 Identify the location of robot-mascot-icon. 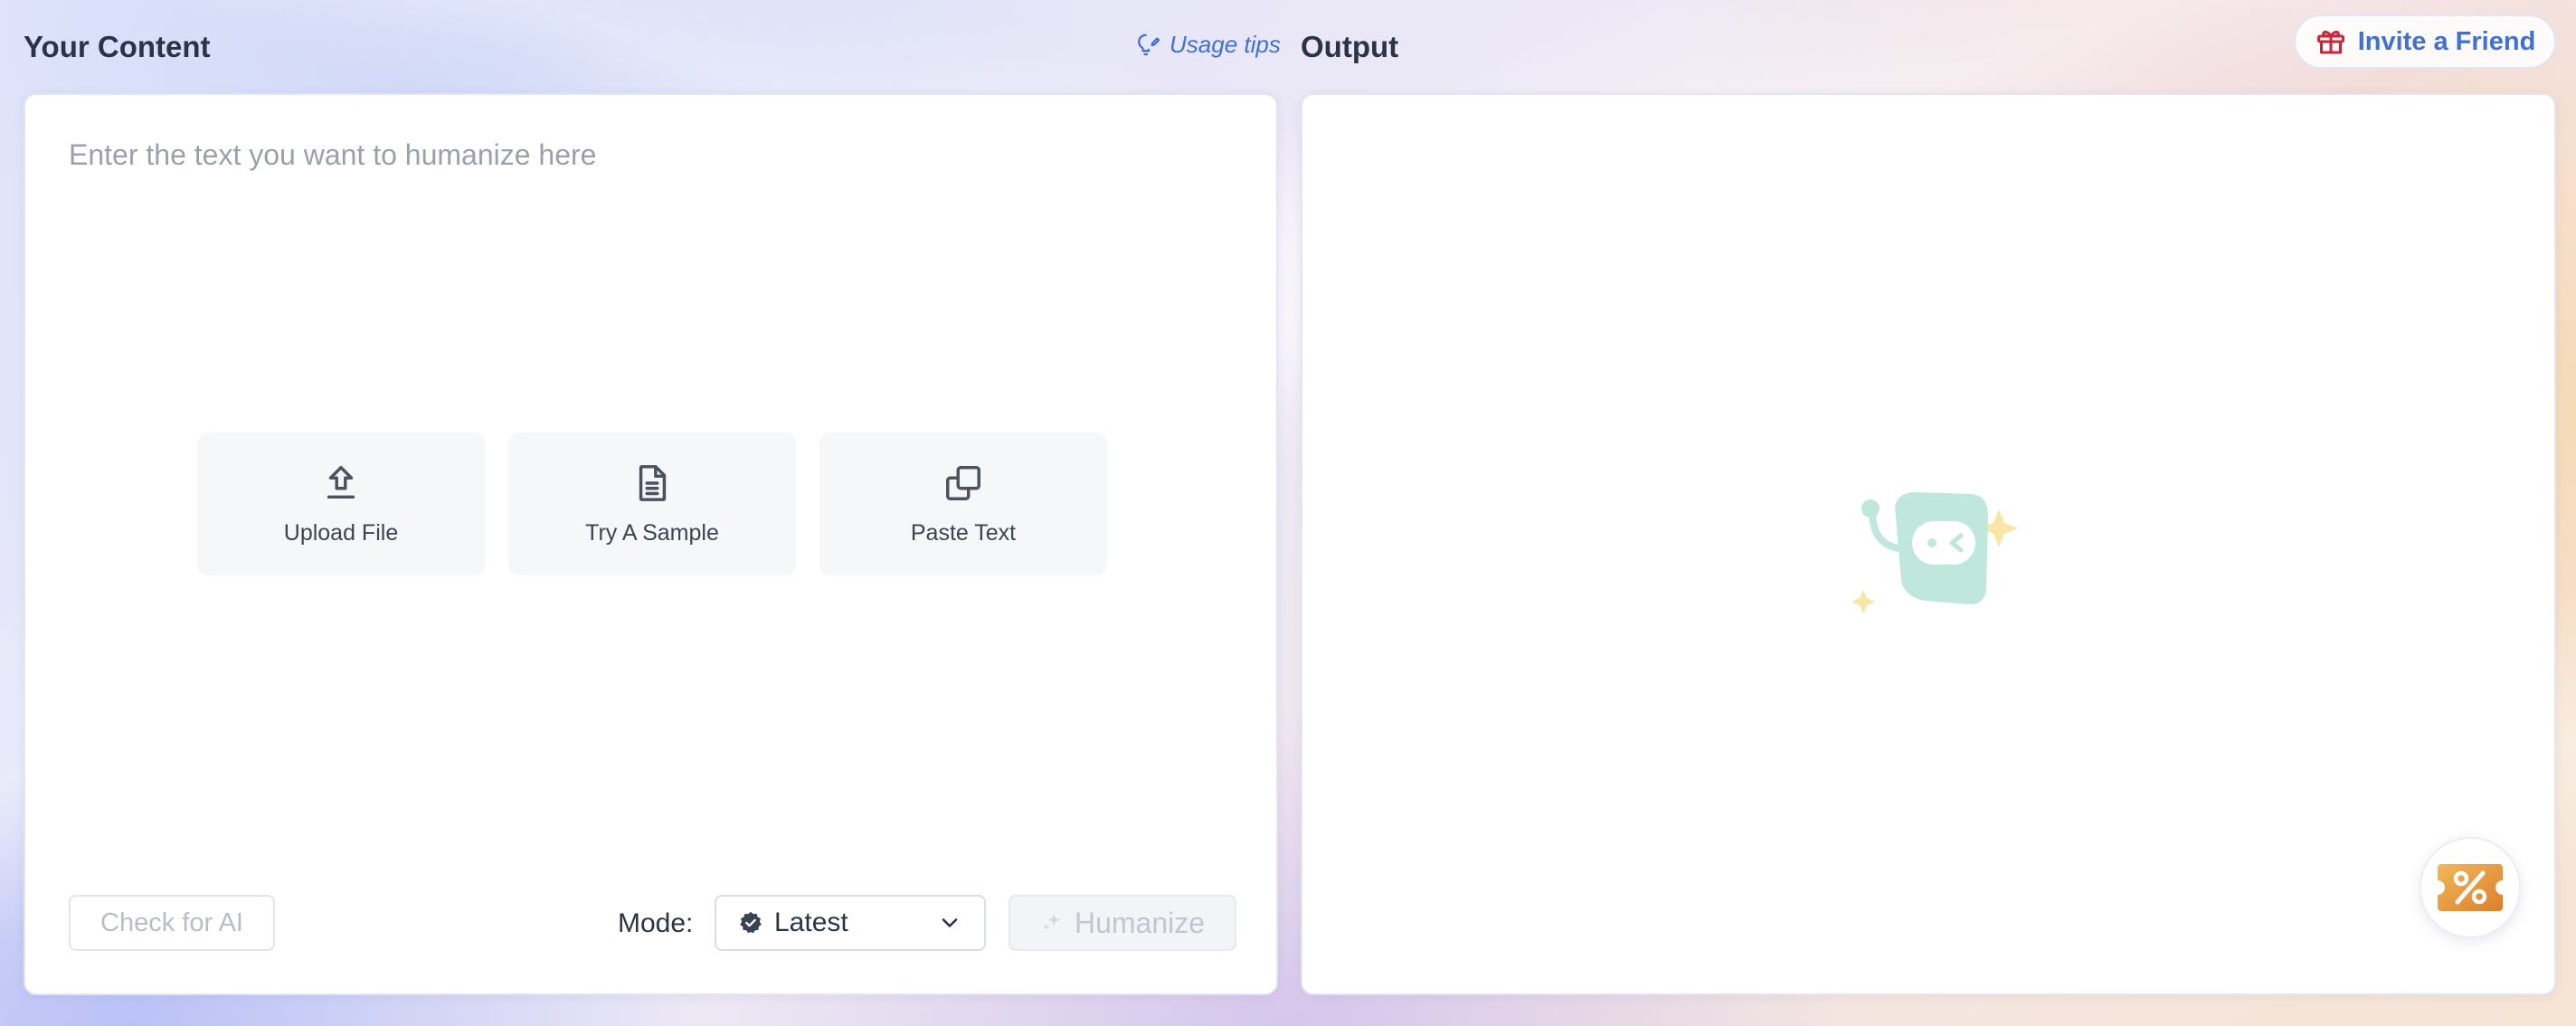
(1935, 553).